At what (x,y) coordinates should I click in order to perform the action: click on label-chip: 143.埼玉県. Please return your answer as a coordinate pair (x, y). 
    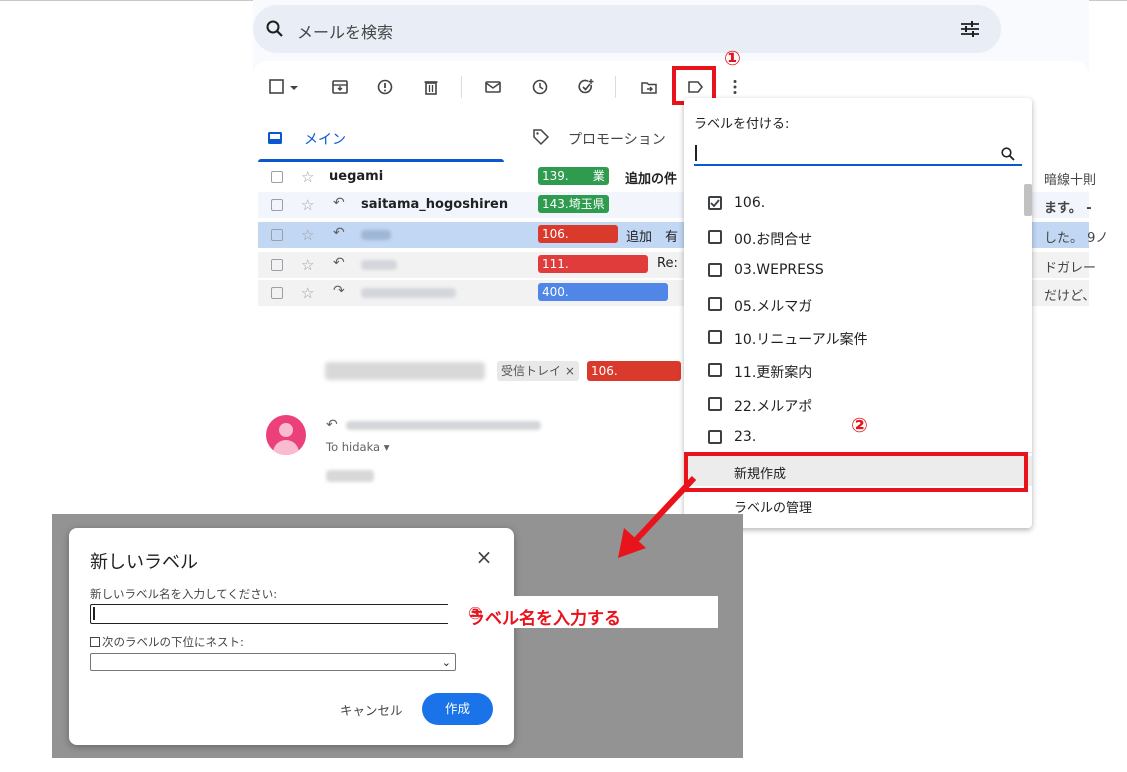
    Looking at the image, I should click on (573, 204).